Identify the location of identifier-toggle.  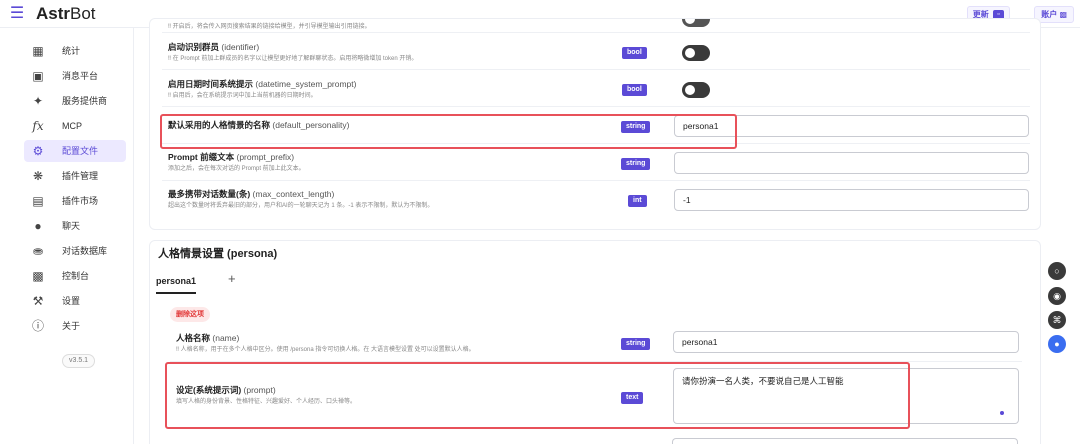
(696, 53).